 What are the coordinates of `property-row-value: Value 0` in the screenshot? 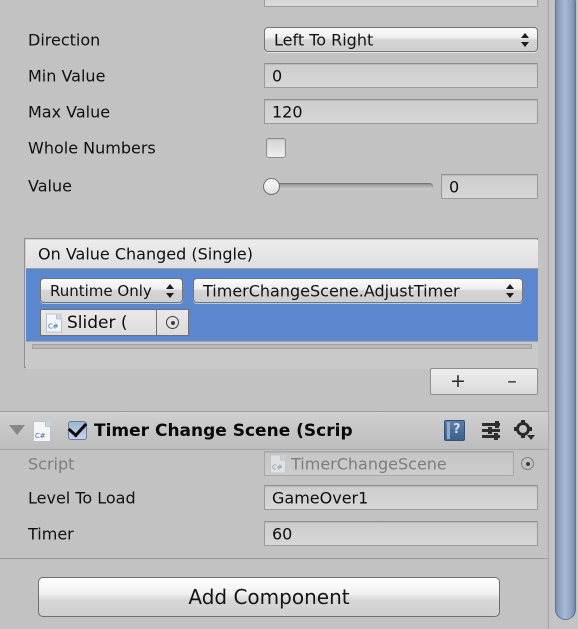 It's located at (274, 186).